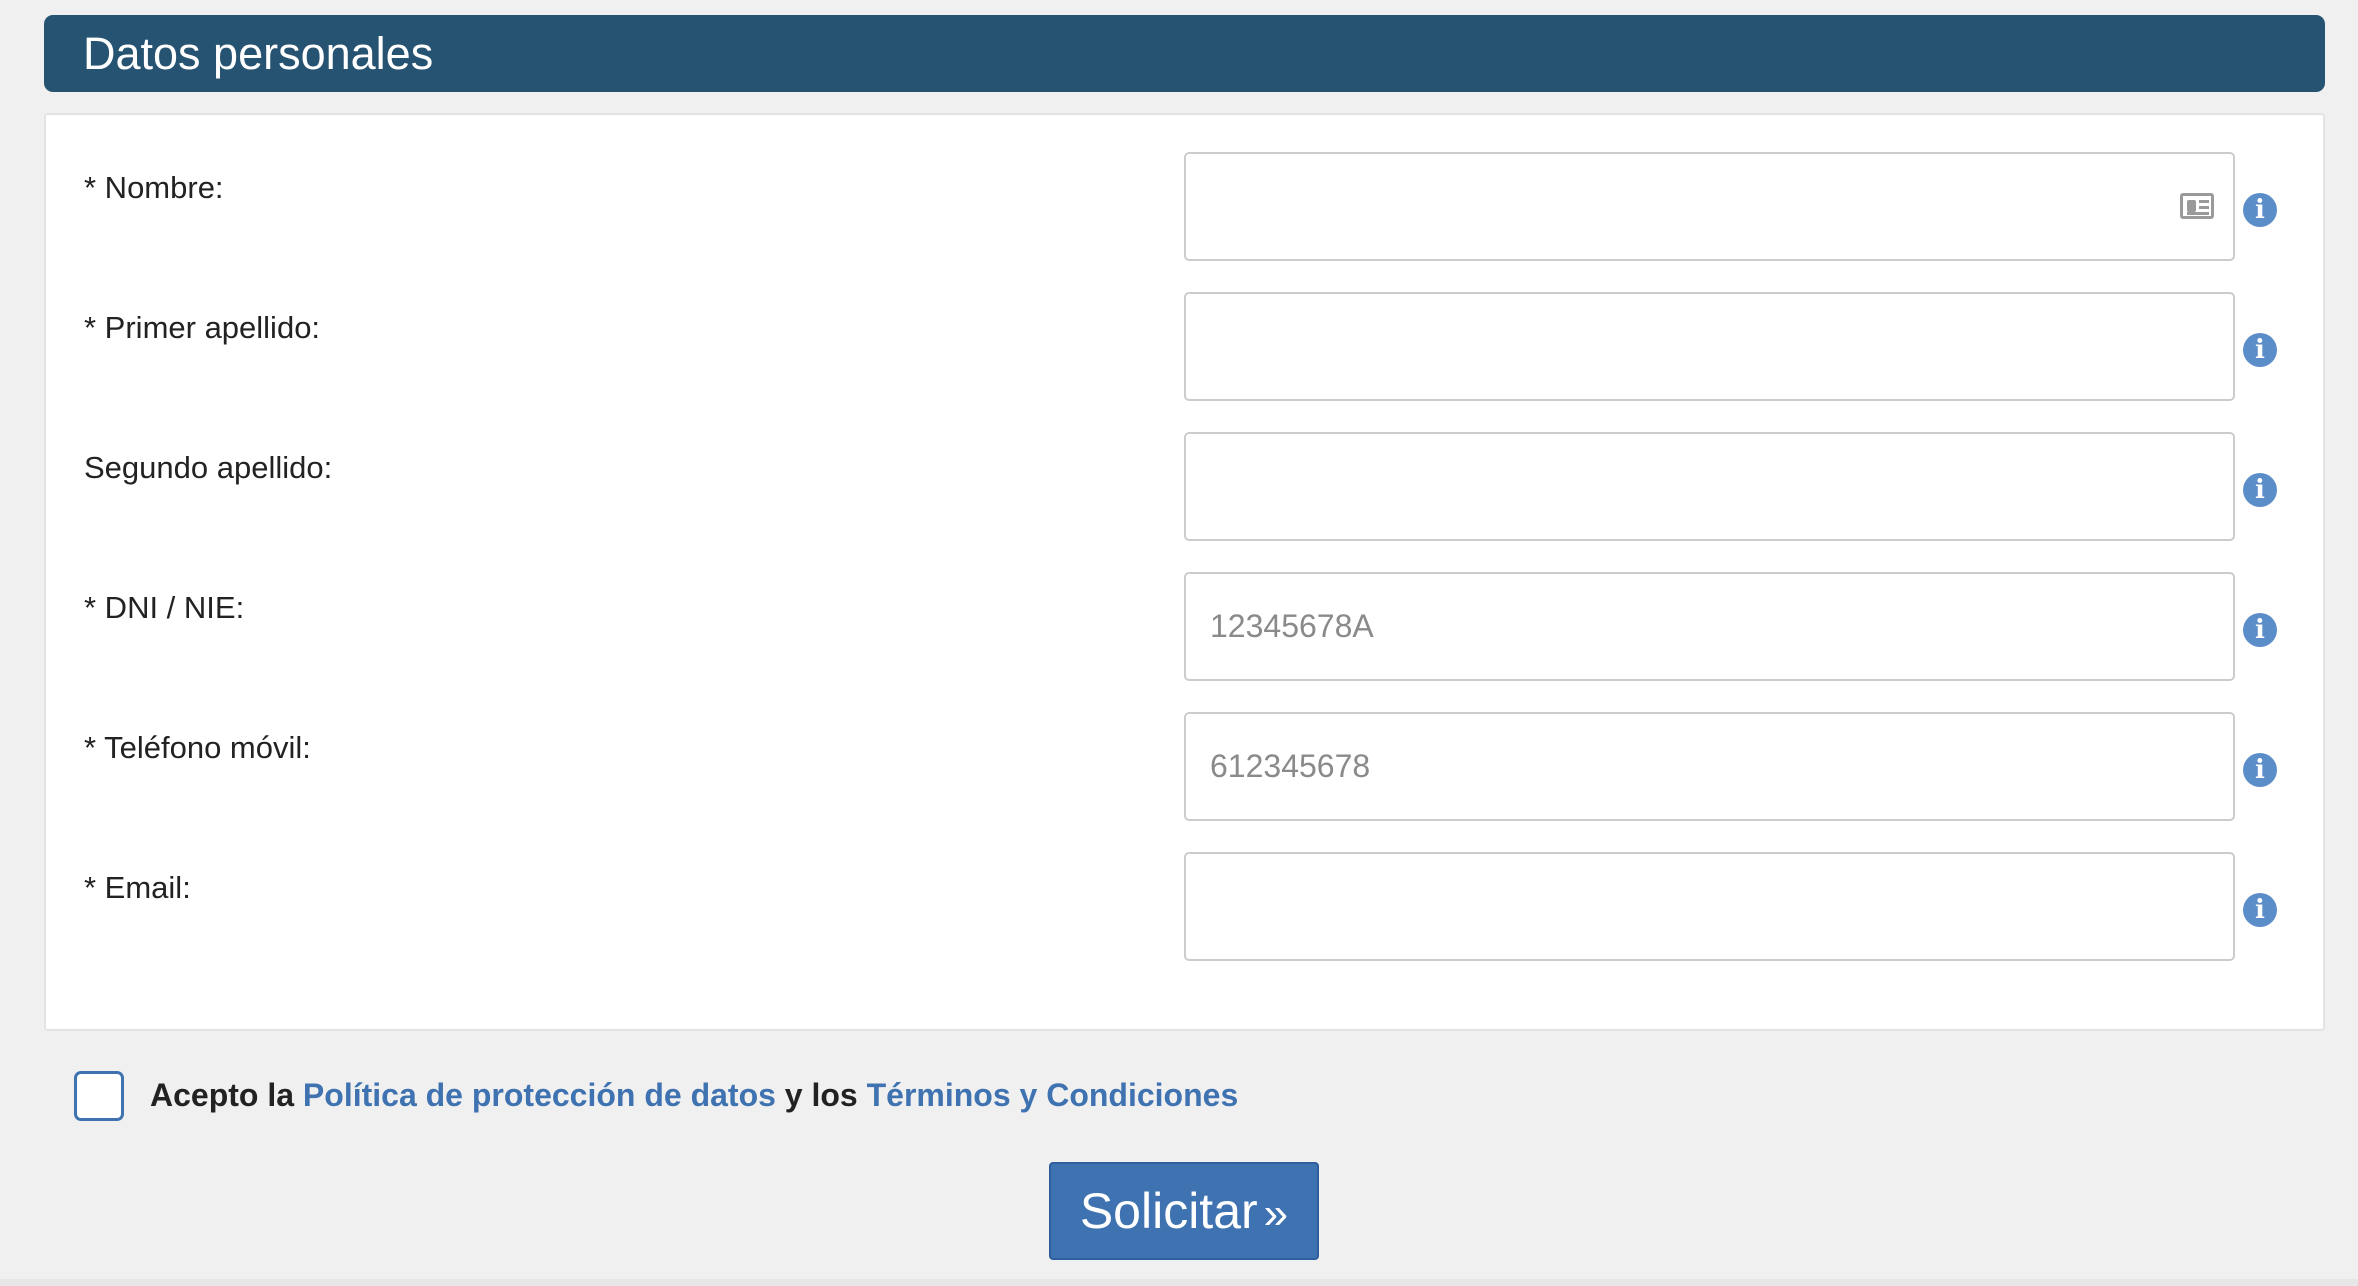  Describe the element at coordinates (1709, 206) in the screenshot. I see `nombre-input` at that location.